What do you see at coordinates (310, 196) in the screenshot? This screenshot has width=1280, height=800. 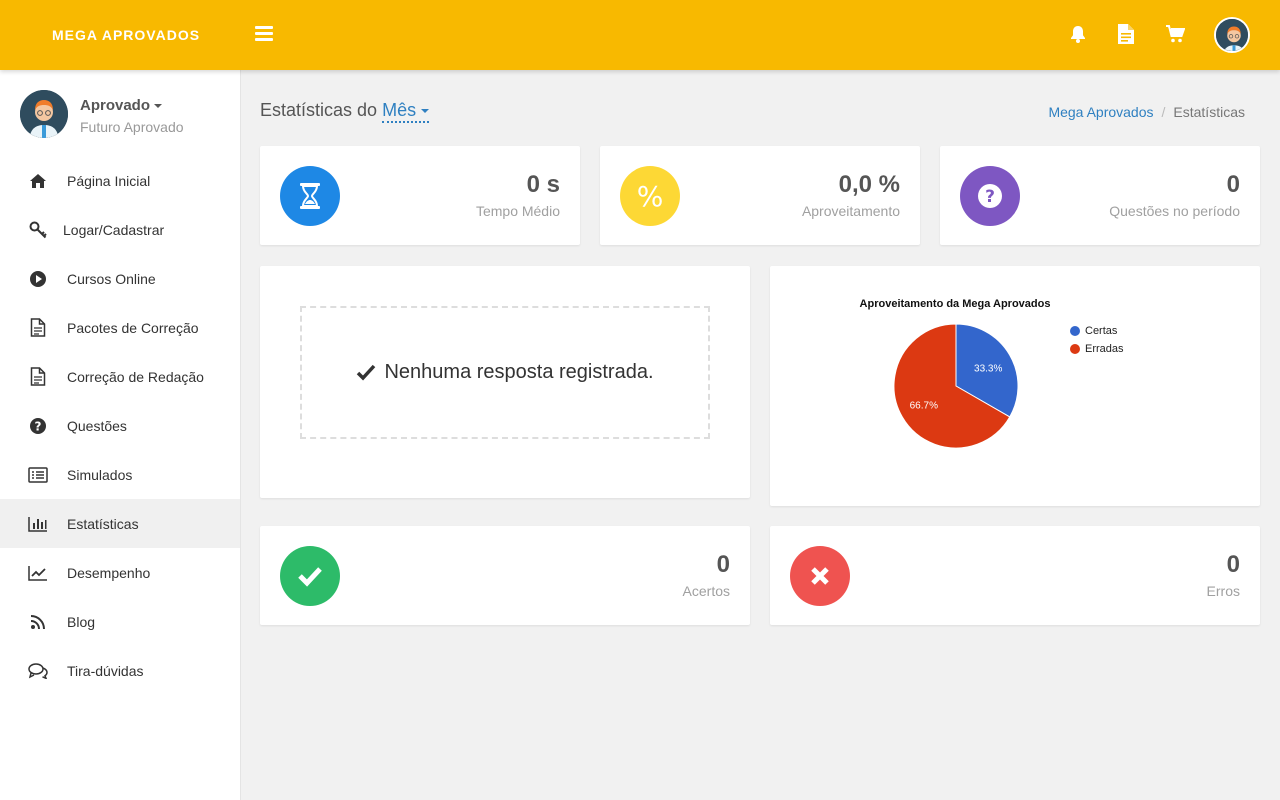 I see `hourglass-icon` at bounding box center [310, 196].